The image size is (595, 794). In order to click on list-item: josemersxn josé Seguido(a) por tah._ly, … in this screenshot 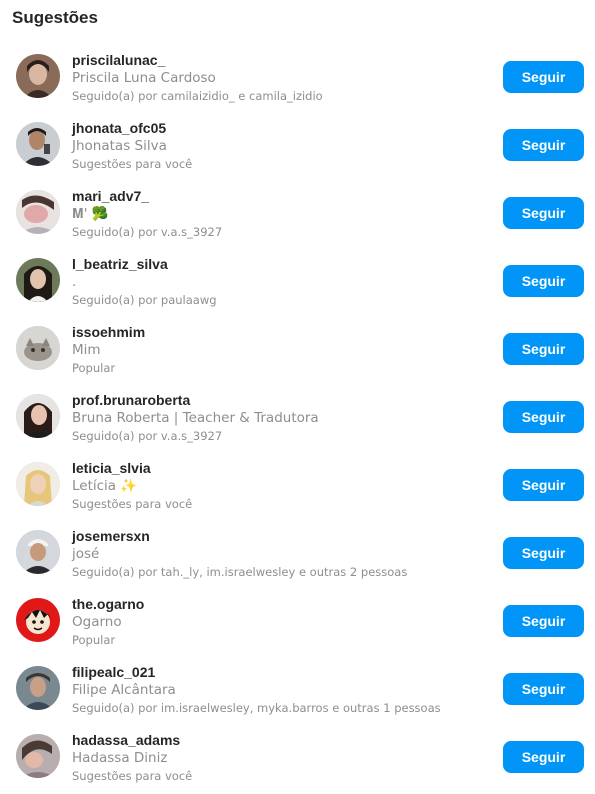, I will do `click(297, 554)`.